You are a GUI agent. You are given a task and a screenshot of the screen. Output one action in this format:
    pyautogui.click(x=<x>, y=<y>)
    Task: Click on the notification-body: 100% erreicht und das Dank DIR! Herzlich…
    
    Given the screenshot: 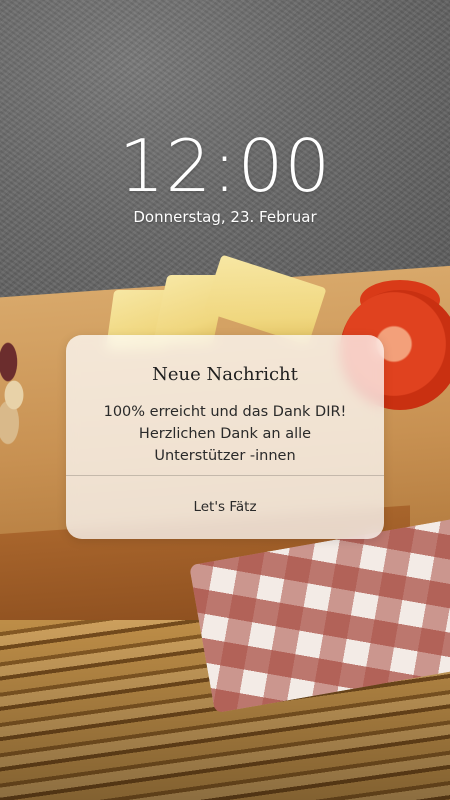 What is the action you would take?
    pyautogui.click(x=225, y=434)
    